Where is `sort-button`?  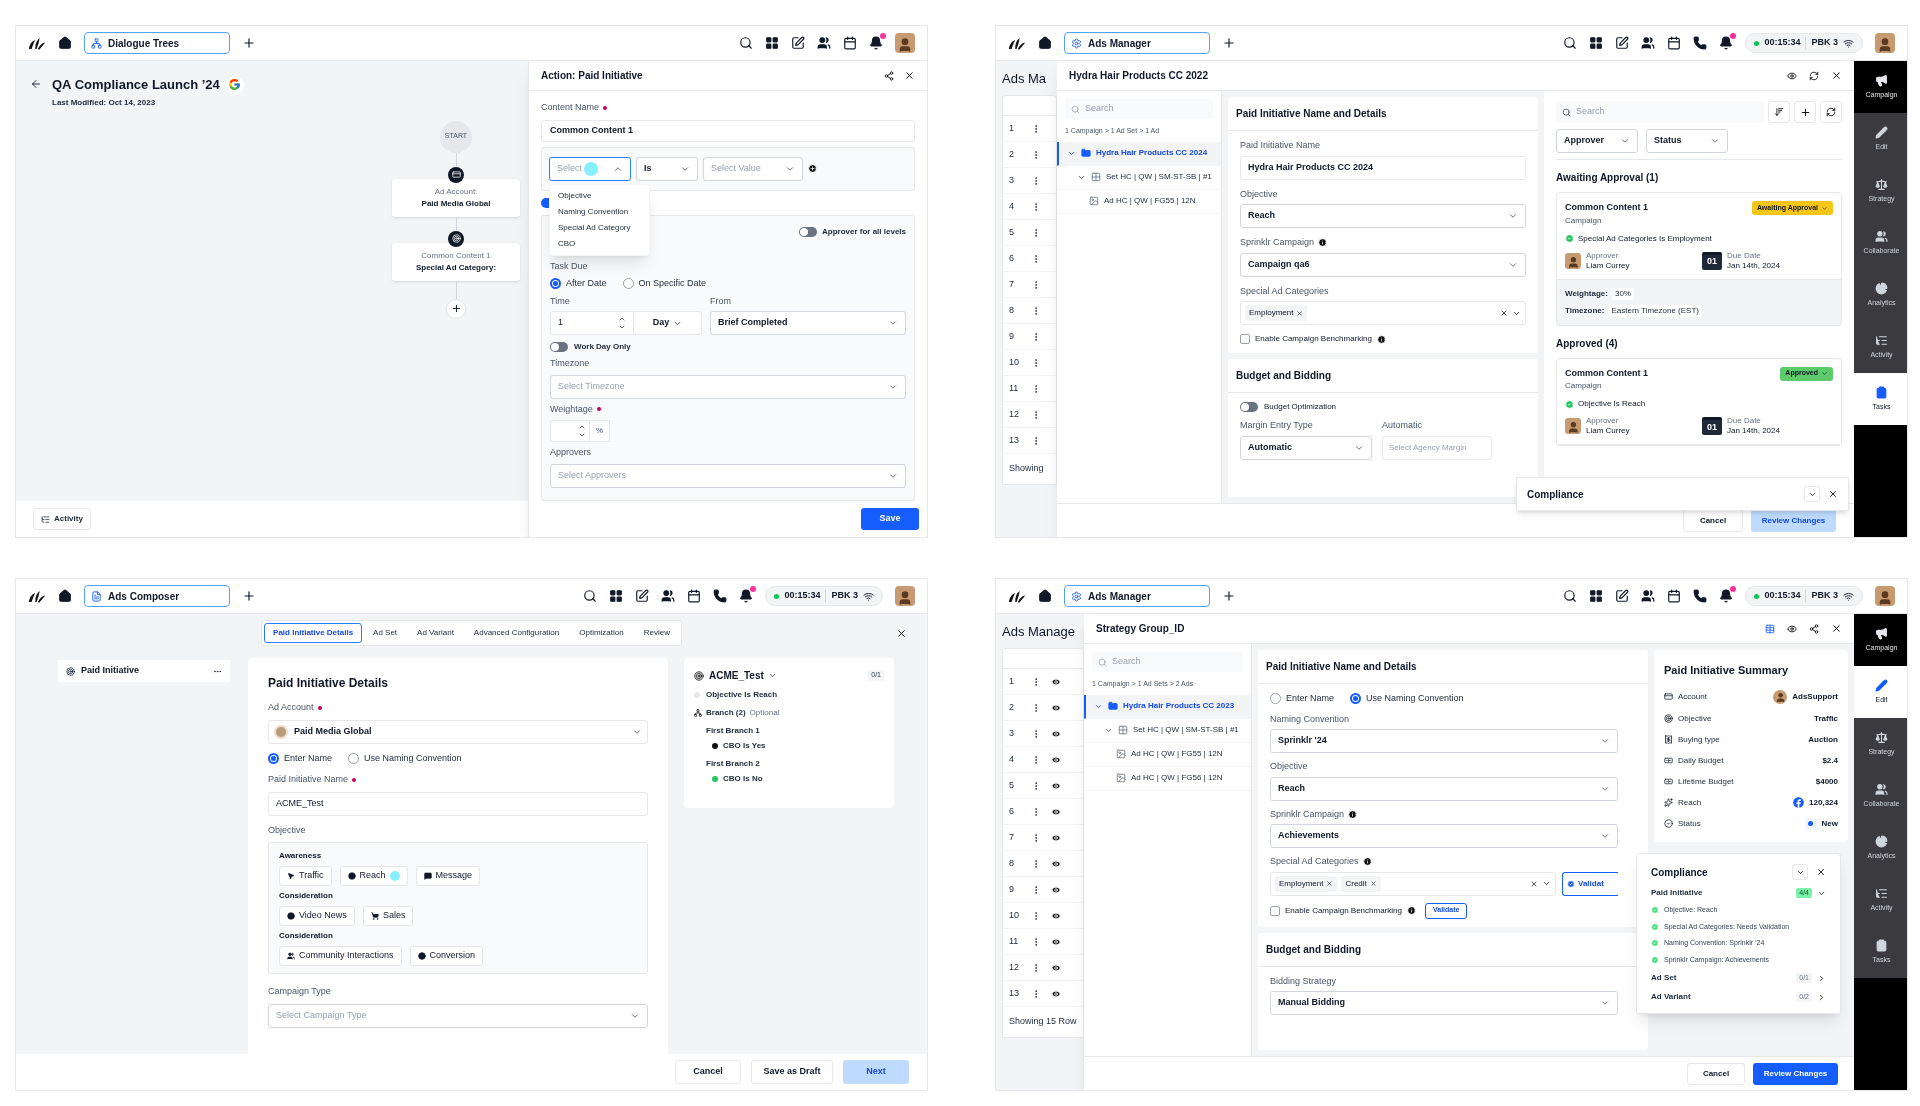 sort-button is located at coordinates (1779, 112).